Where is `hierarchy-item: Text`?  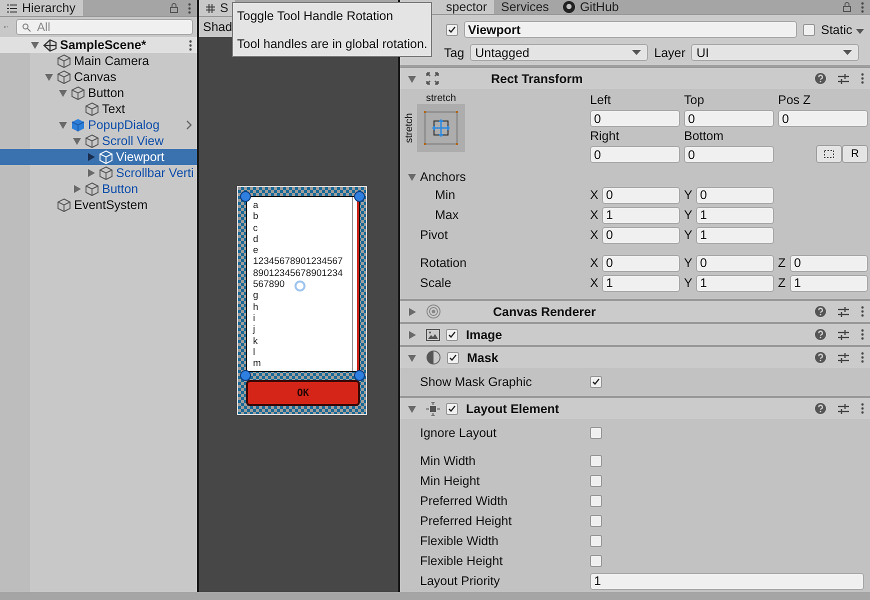
hierarchy-item: Text is located at coordinates (98, 109).